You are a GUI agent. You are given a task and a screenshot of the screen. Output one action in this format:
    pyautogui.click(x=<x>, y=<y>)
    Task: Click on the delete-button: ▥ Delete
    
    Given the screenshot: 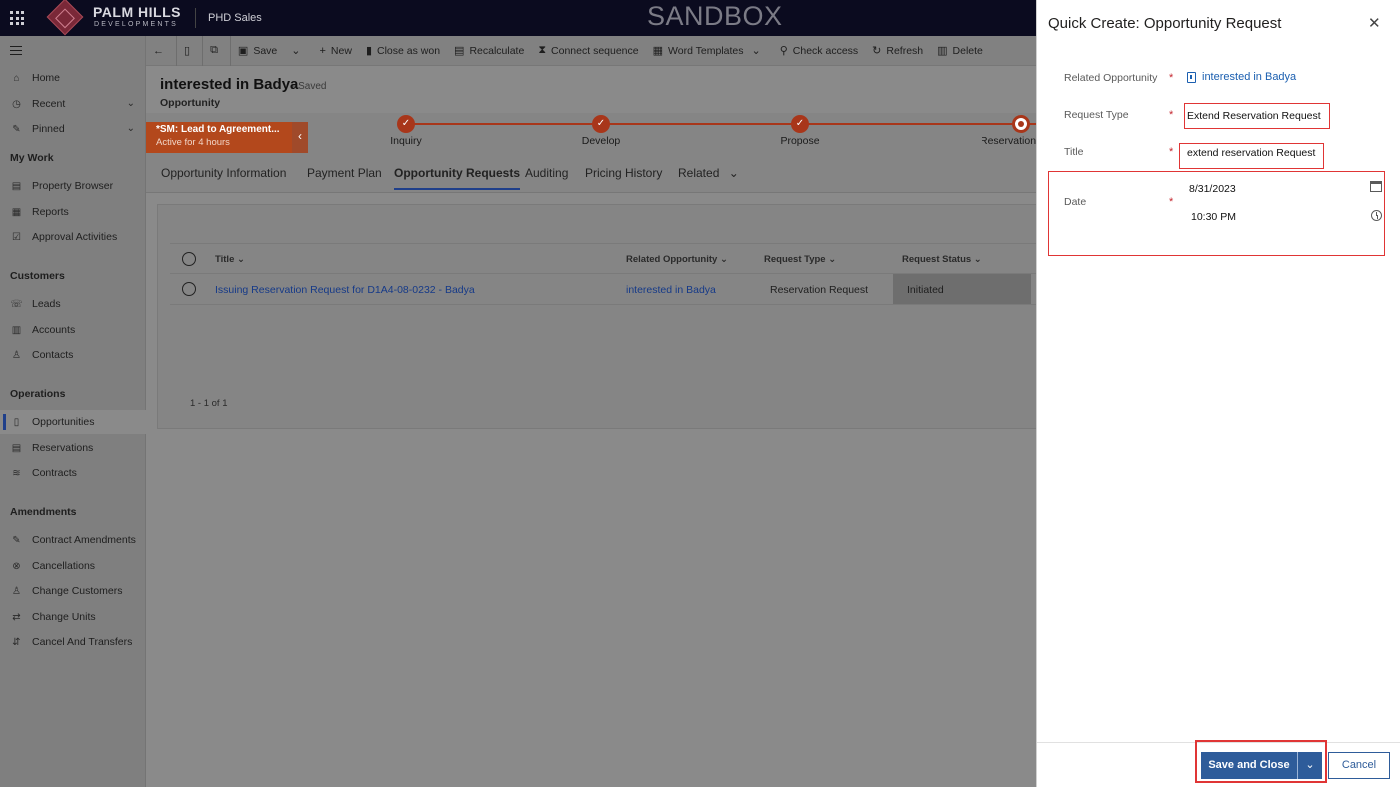 What is the action you would take?
    pyautogui.click(x=960, y=51)
    